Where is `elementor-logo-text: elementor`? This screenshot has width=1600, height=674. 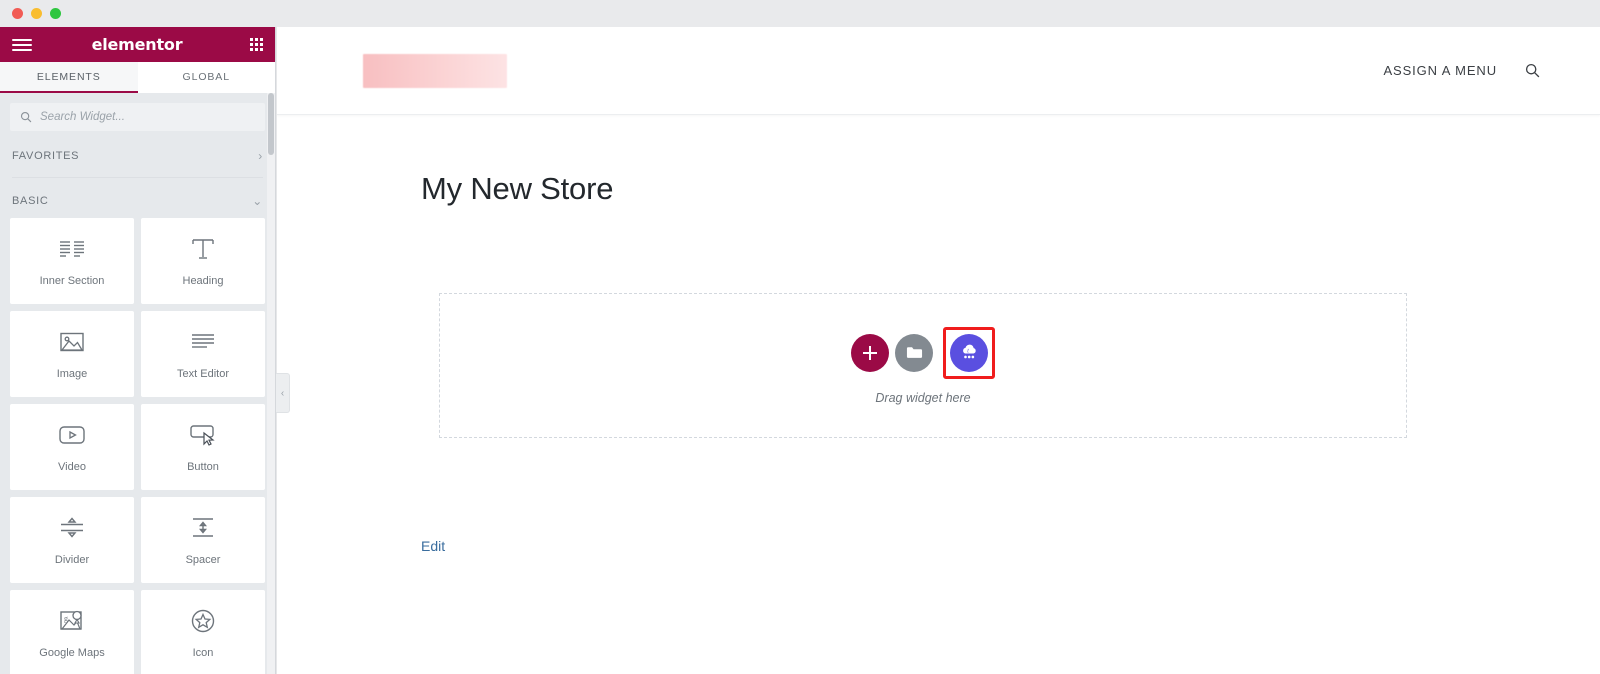
elementor-logo-text: elementor is located at coordinates (137, 44).